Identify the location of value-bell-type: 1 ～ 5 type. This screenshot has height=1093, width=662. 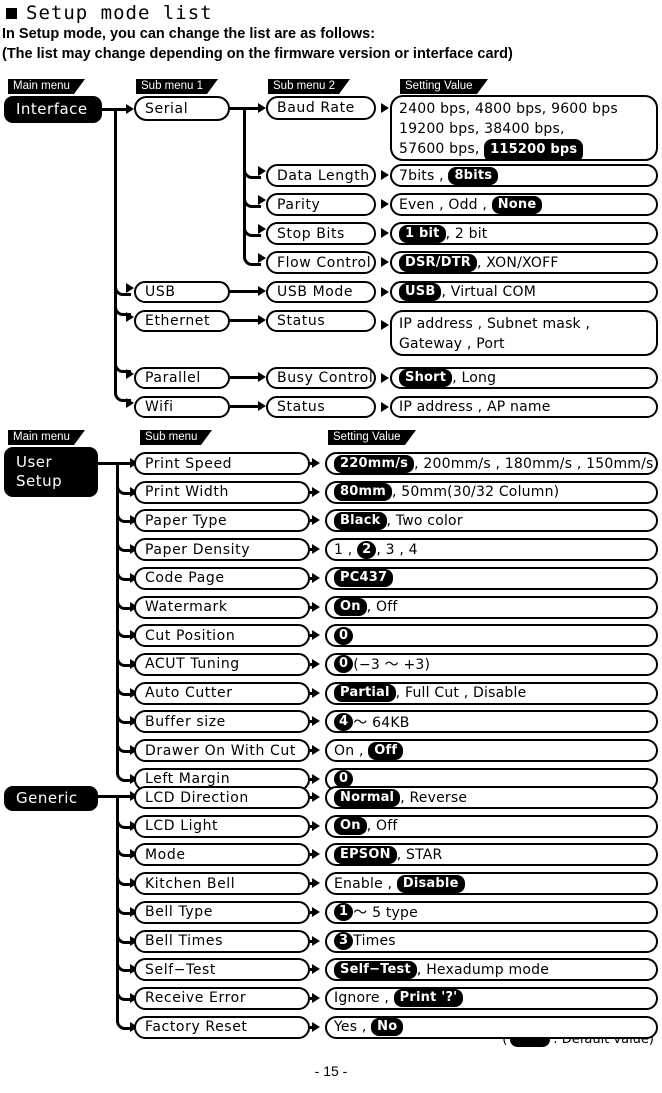
(491, 912).